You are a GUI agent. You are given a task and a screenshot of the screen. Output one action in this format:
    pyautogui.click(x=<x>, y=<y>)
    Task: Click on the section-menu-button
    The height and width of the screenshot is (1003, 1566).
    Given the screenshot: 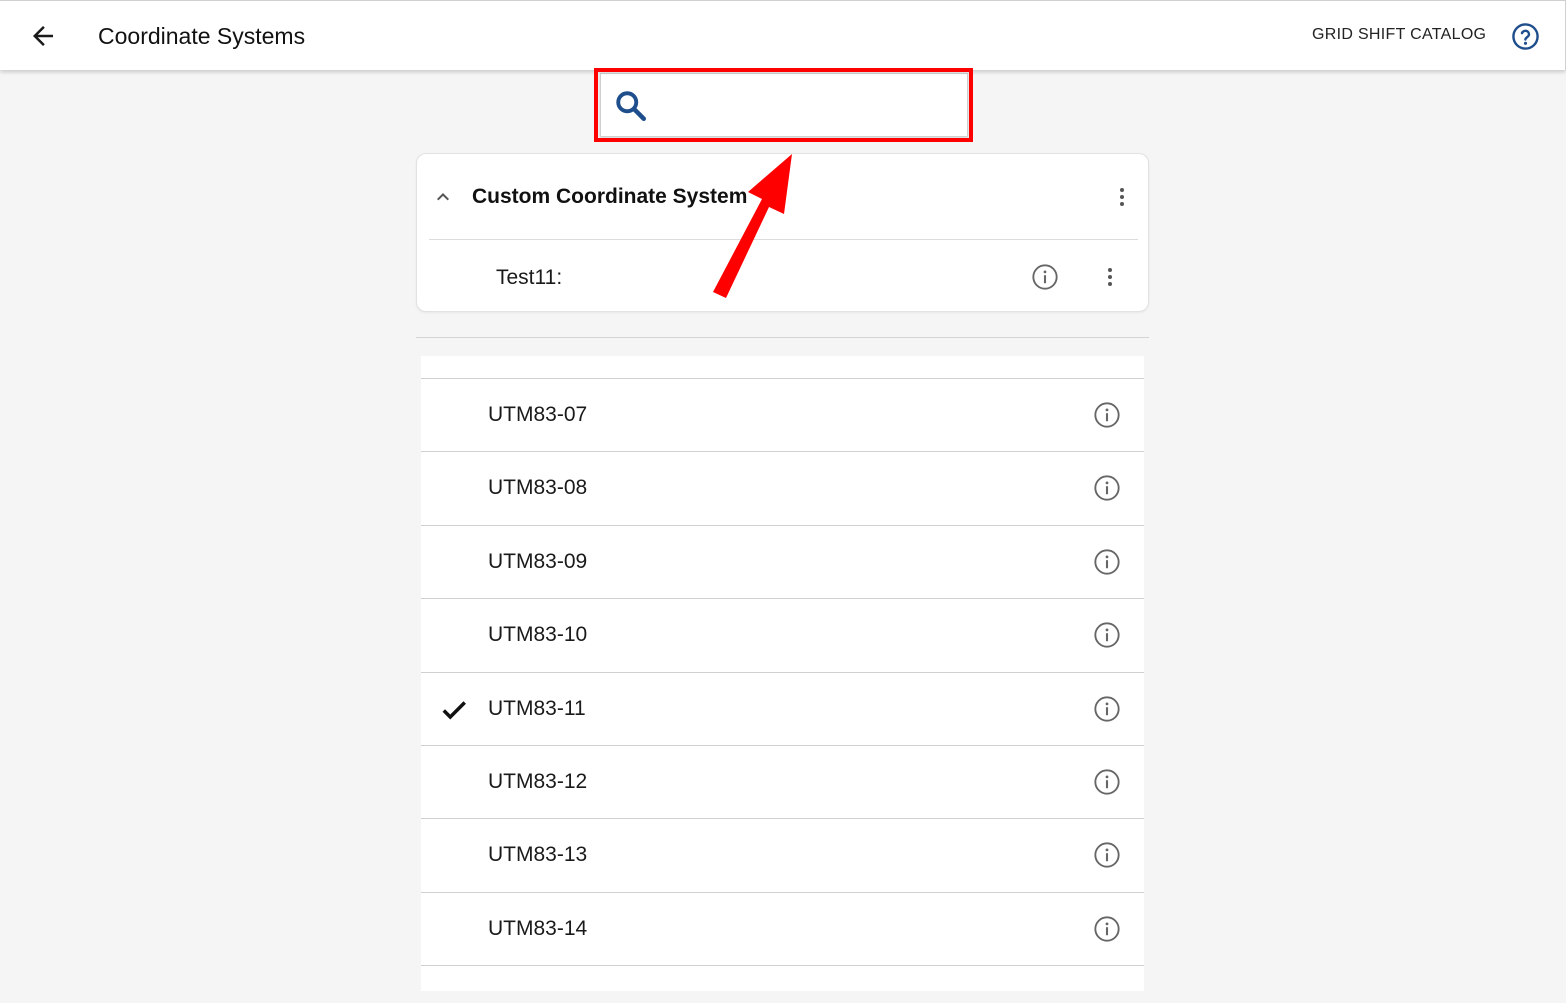 What is the action you would take?
    pyautogui.click(x=1122, y=197)
    